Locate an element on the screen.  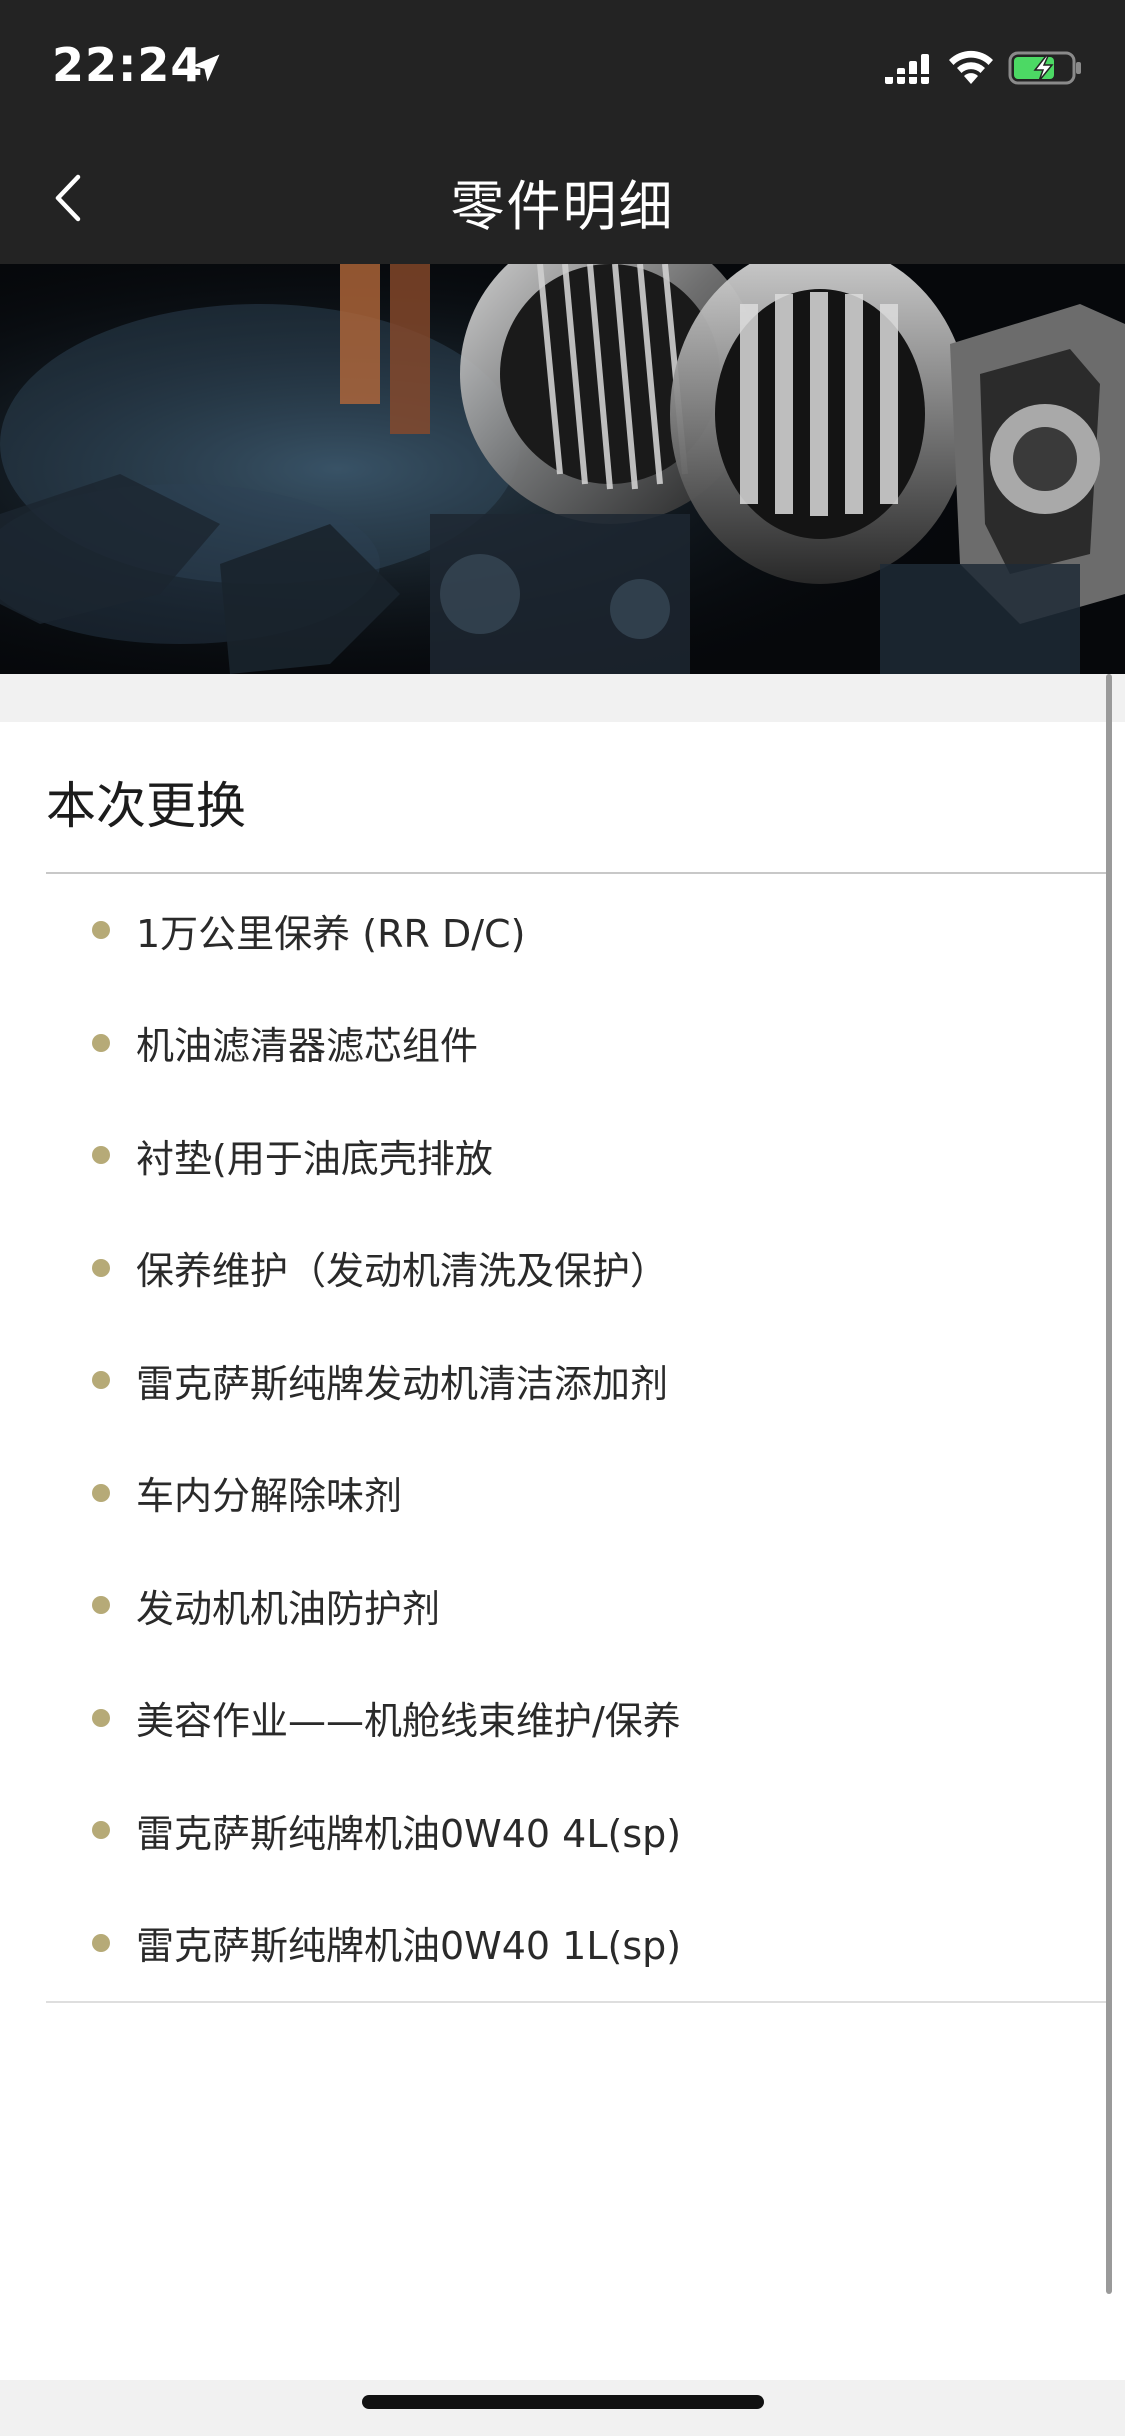
part-name: 保养维护（发动机清洗及保护） is located at coordinates (402, 1271).